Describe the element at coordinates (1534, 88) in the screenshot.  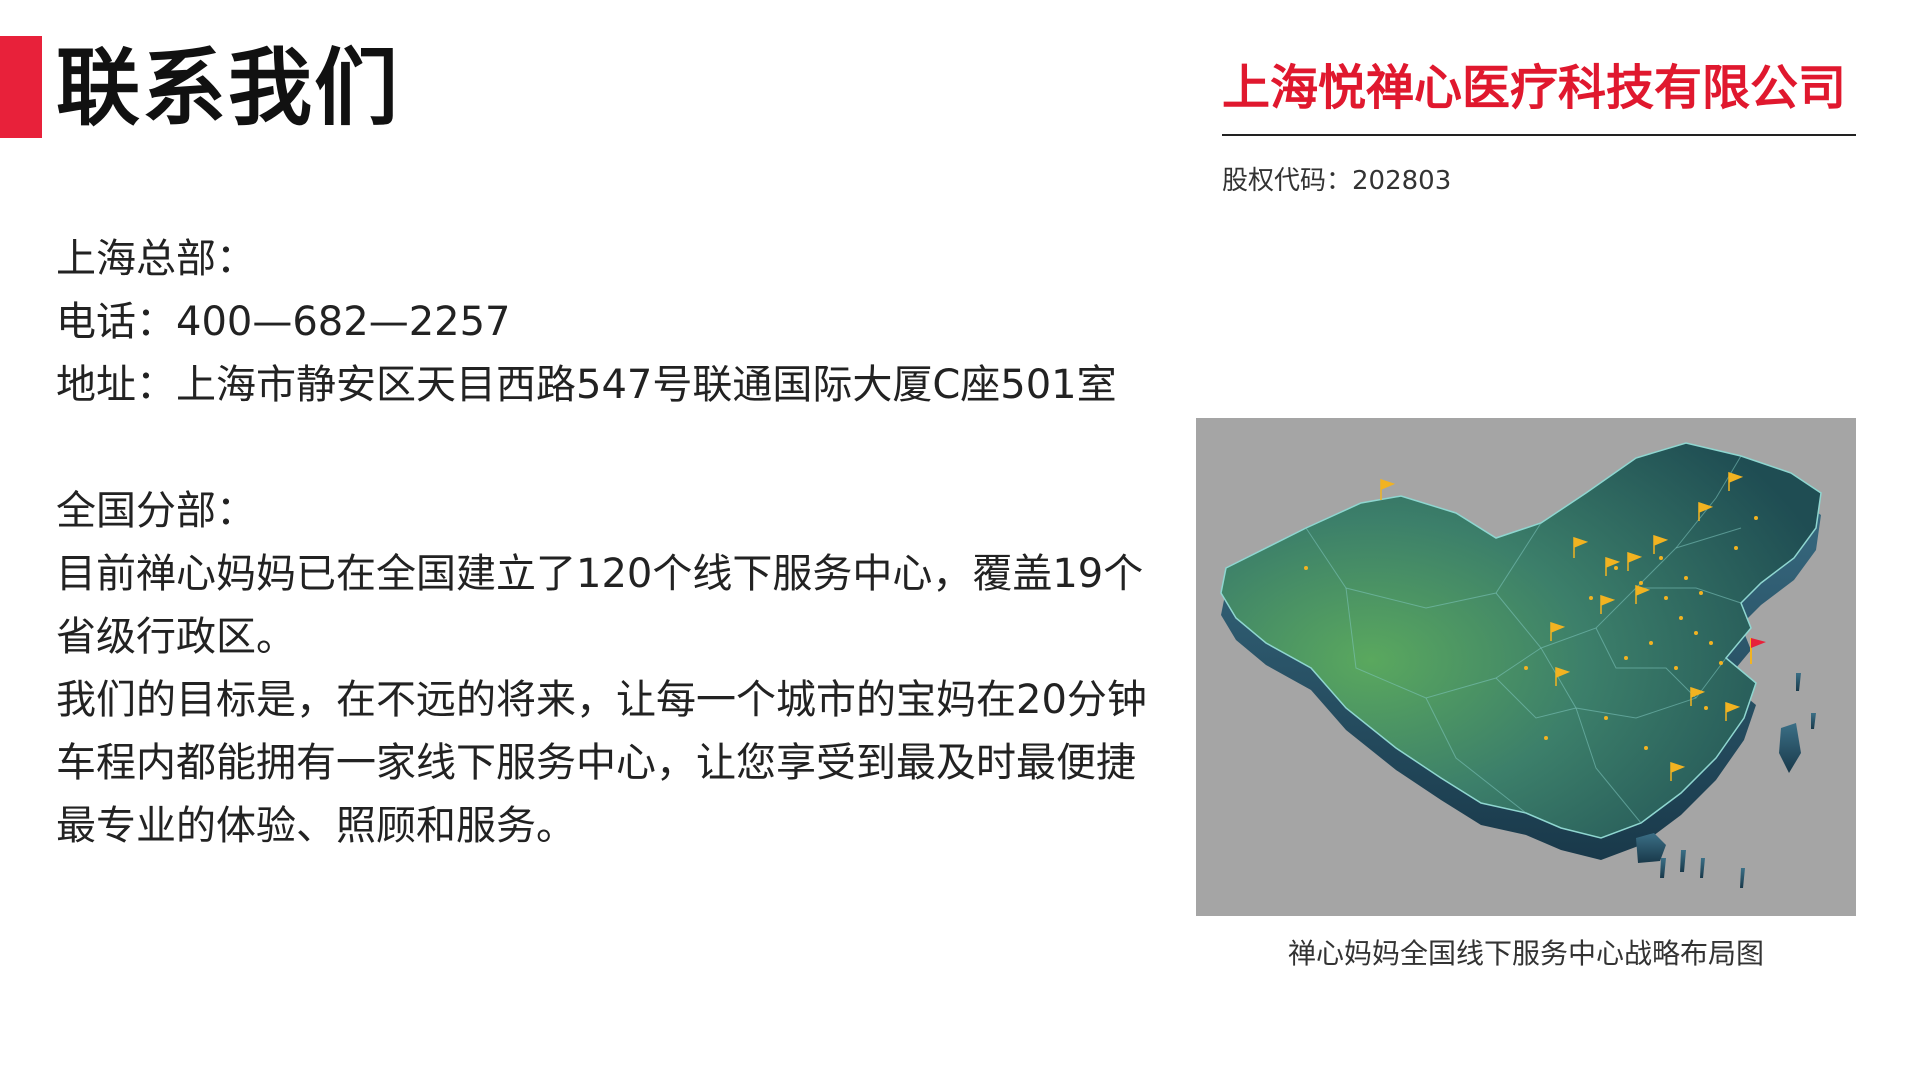
I see `company-name: 上海悦禅心医疗科技有限公司` at that location.